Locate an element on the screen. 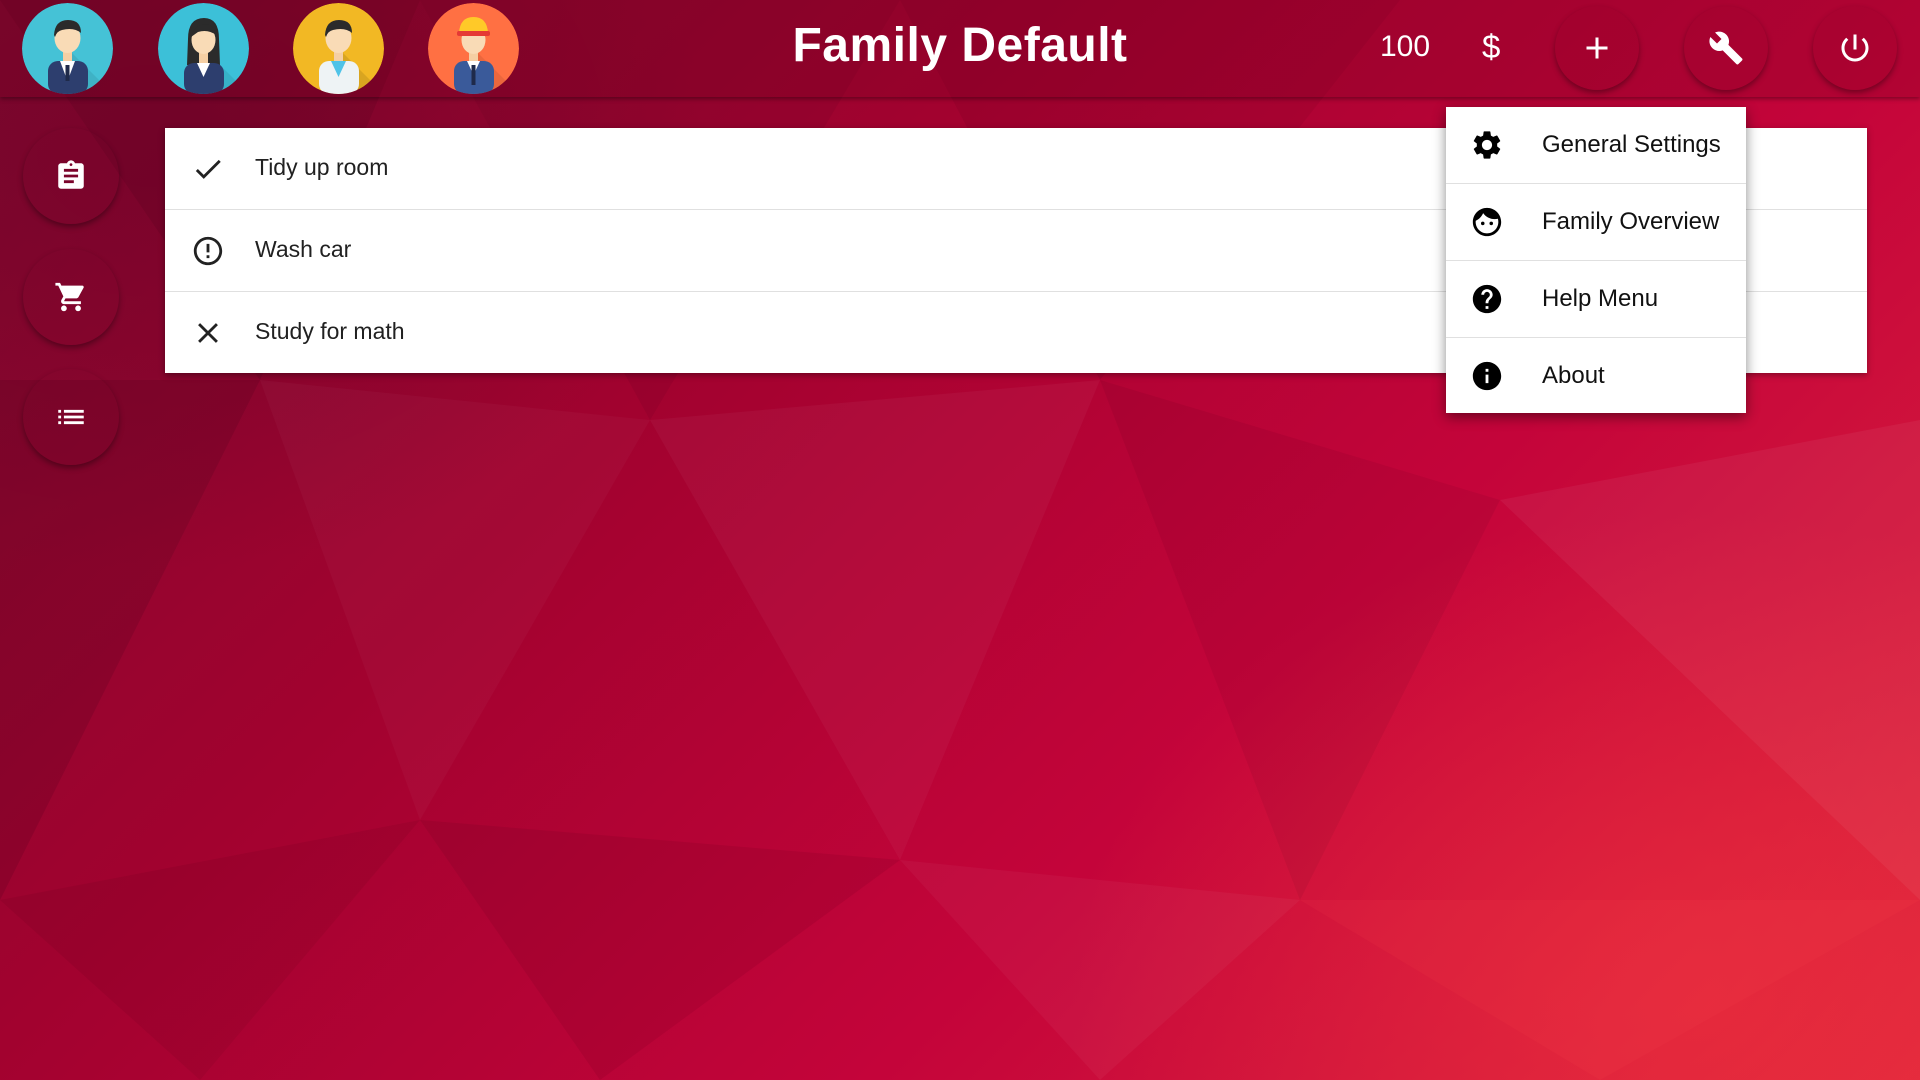 This screenshot has width=1920, height=1080. info-icon is located at coordinates (1487, 376).